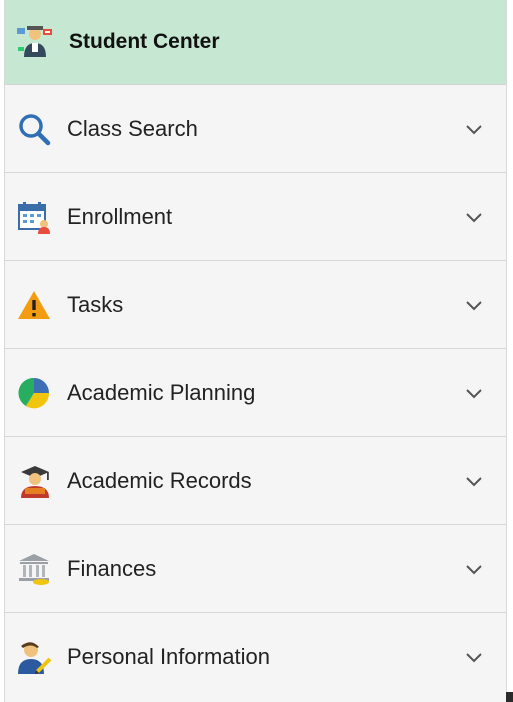  What do you see at coordinates (37, 129) in the screenshot?
I see `search-icon` at bounding box center [37, 129].